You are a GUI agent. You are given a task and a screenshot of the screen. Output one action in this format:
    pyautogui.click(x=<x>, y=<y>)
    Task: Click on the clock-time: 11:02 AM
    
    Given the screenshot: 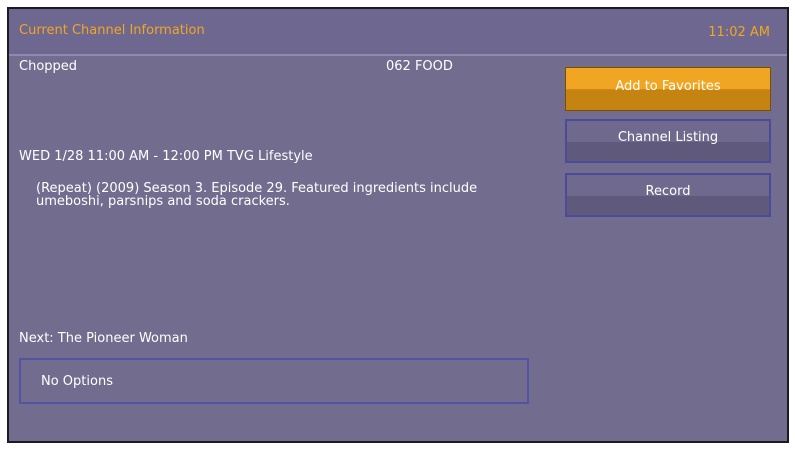 What is the action you would take?
    pyautogui.click(x=739, y=32)
    